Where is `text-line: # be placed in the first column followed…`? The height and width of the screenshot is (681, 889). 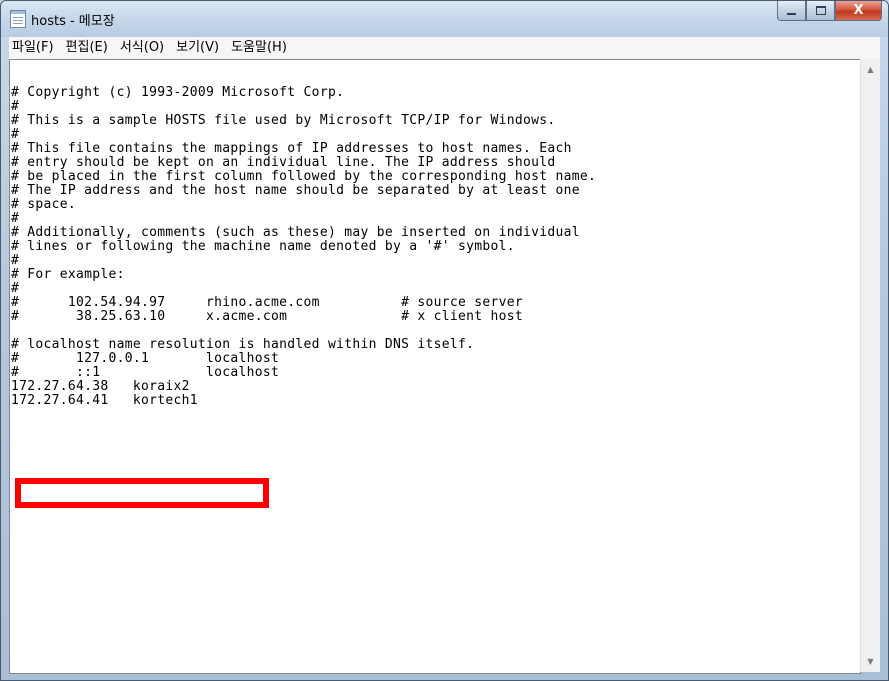
text-line: # be placed in the first column followed… is located at coordinates (304, 176).